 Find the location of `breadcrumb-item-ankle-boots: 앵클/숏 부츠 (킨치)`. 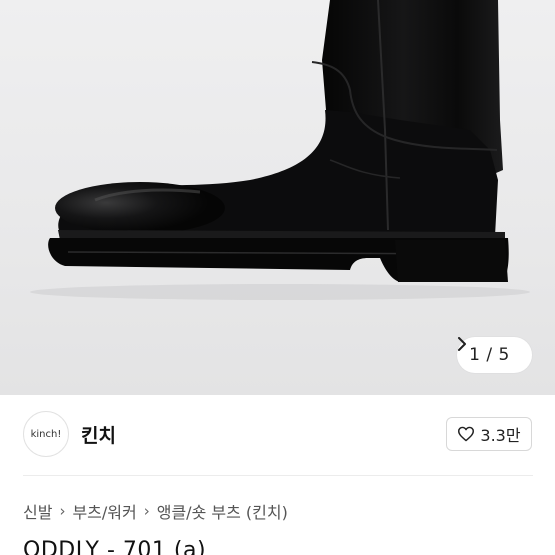

breadcrumb-item-ankle-boots: 앵클/숏 부츠 (킨치) is located at coordinates (222, 511).